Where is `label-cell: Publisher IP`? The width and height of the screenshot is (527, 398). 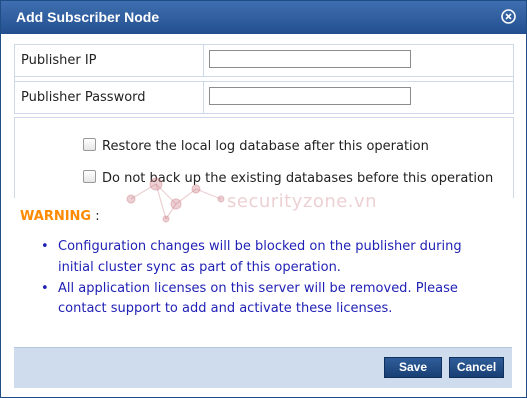 label-cell: Publisher IP is located at coordinates (109, 60).